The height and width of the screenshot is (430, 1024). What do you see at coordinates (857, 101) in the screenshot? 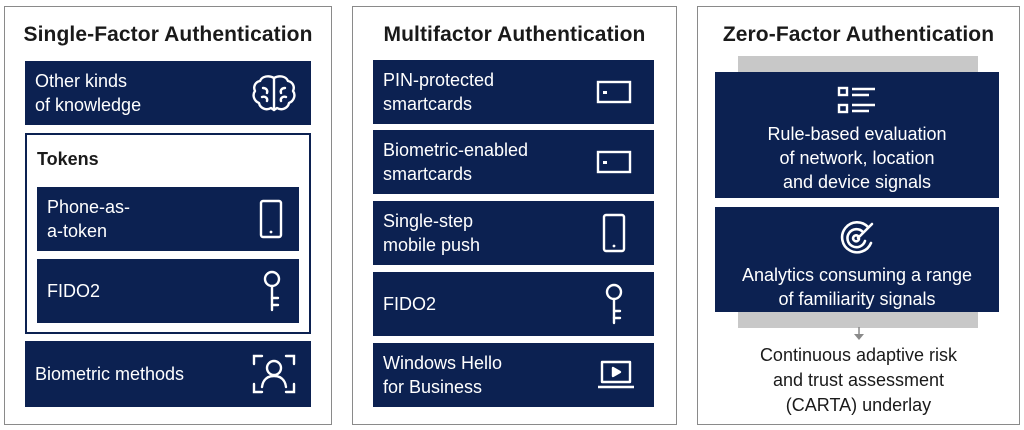
I see `list-icon` at bounding box center [857, 101].